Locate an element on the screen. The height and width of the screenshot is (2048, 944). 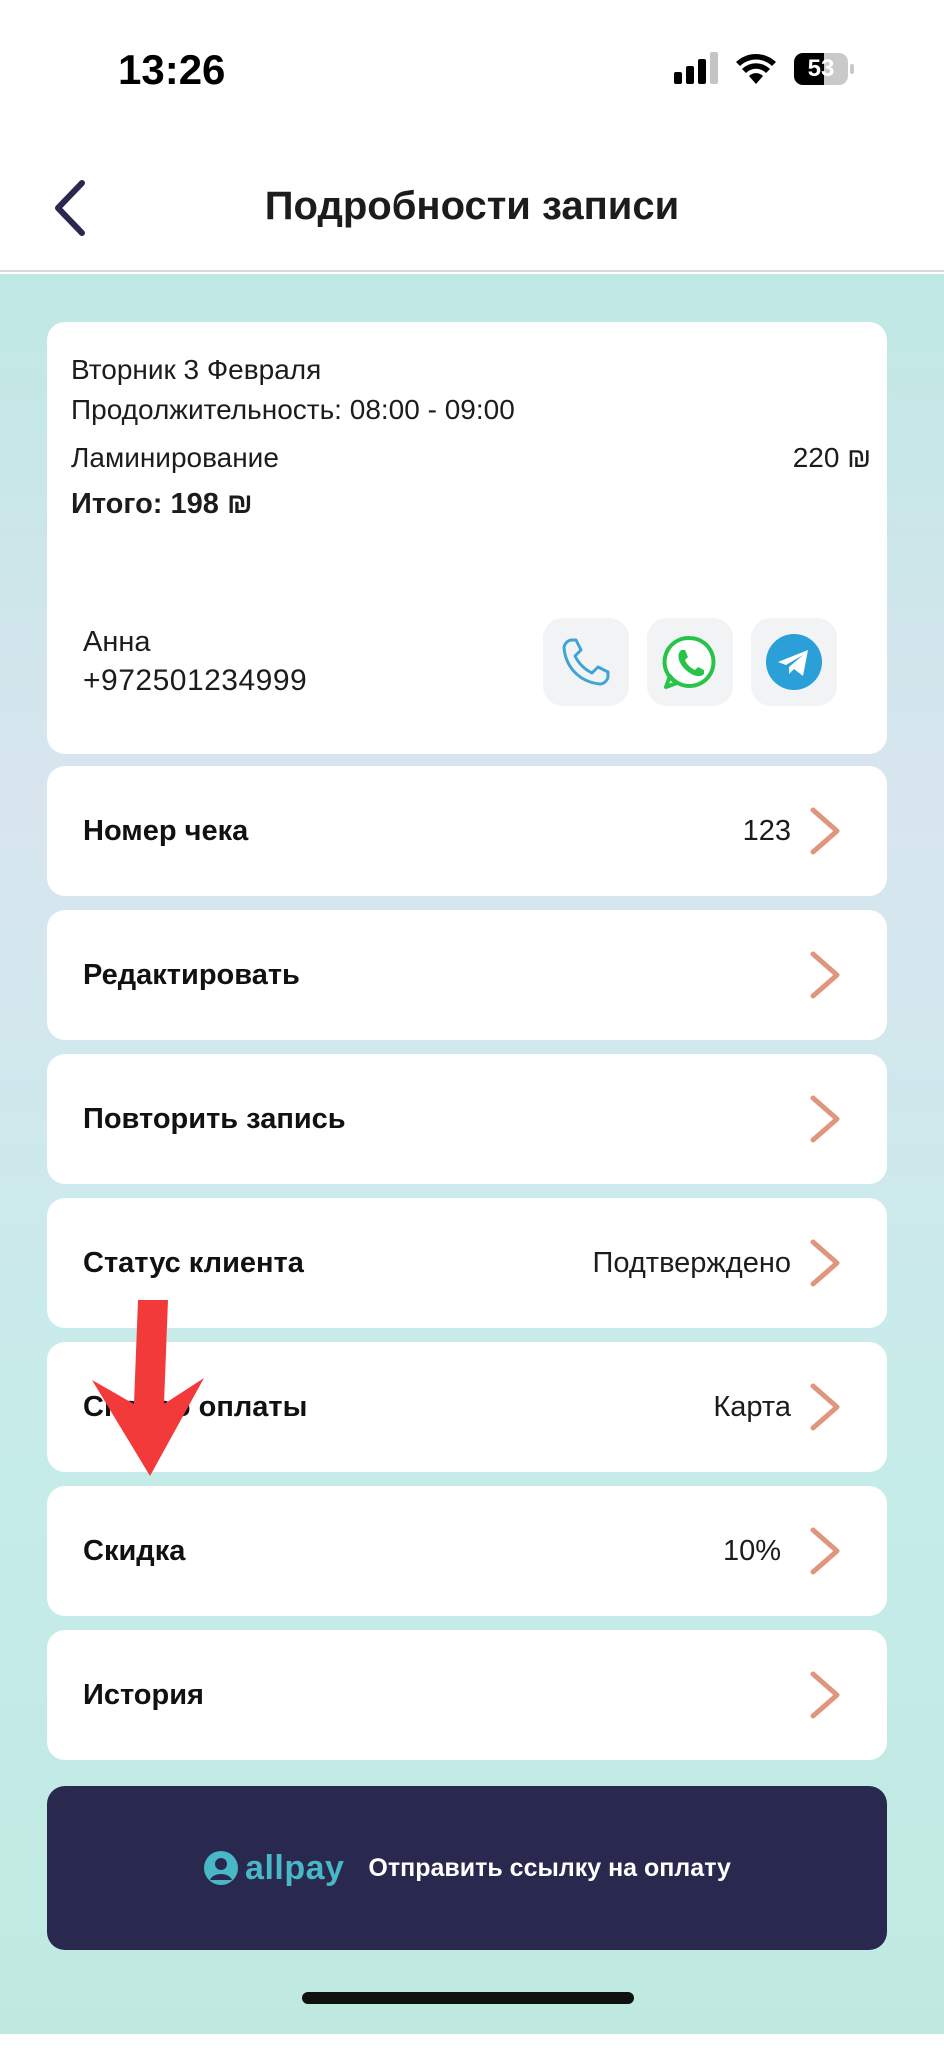
row-value: Подтверждено is located at coordinates (691, 1262).